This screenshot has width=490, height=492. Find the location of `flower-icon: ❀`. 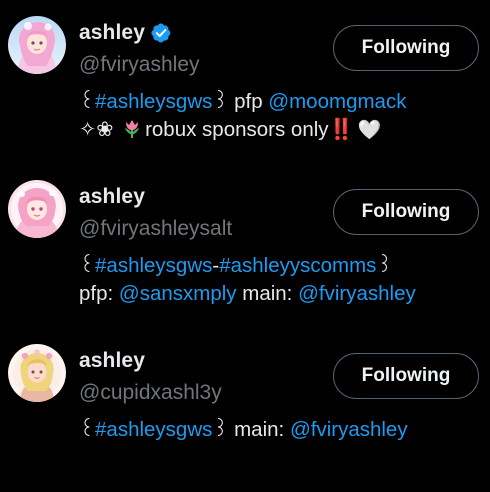

flower-icon: ❀ is located at coordinates (105, 129).